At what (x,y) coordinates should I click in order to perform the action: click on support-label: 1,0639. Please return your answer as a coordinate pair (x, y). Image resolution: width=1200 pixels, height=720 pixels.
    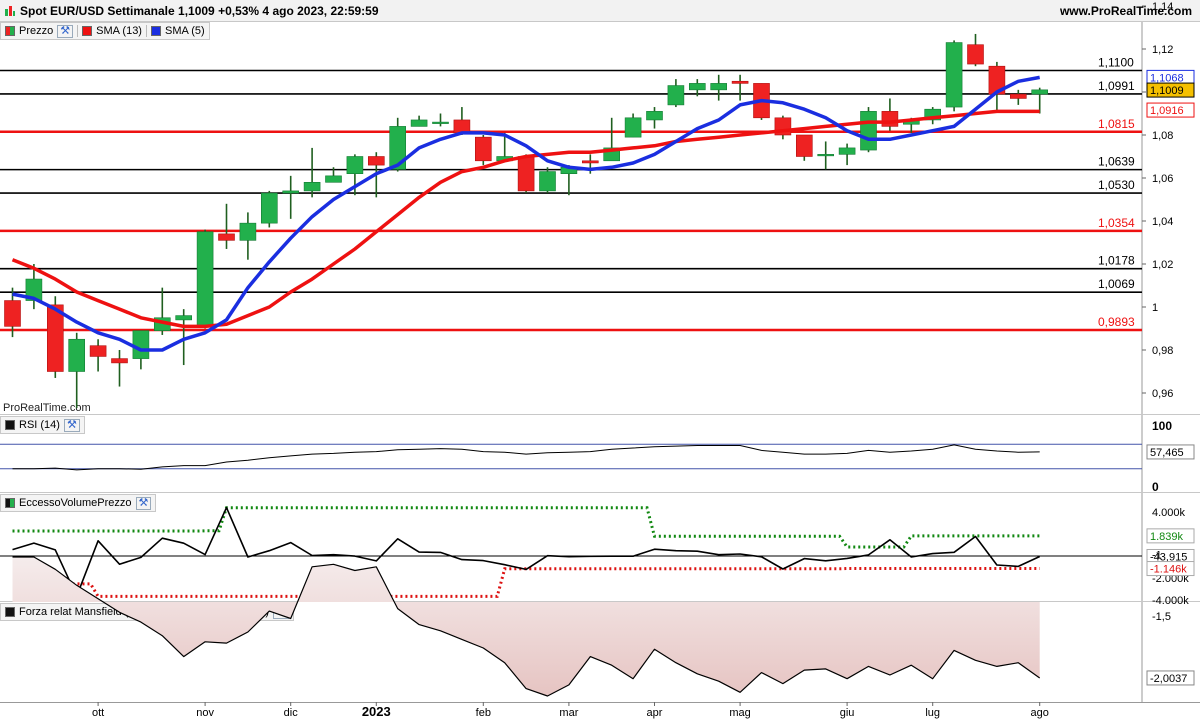
    Looking at the image, I should click on (1116, 162).